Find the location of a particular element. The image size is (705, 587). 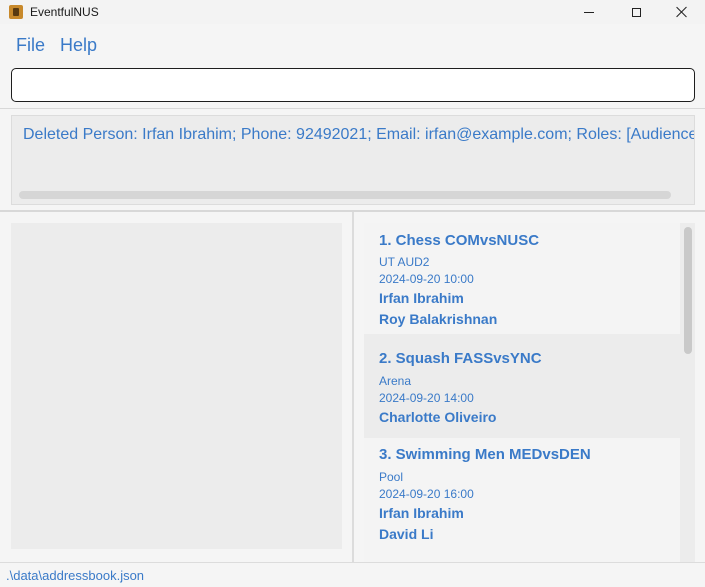

event-datetime: 2024-09-20 14:00 is located at coordinates (426, 398).